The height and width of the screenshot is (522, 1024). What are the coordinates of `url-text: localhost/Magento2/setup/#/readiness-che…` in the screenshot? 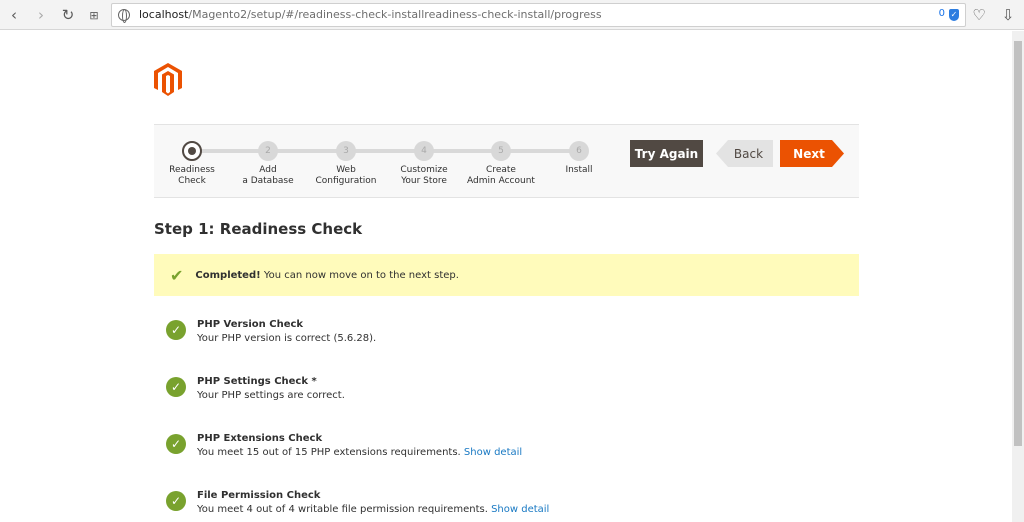 It's located at (370, 14).